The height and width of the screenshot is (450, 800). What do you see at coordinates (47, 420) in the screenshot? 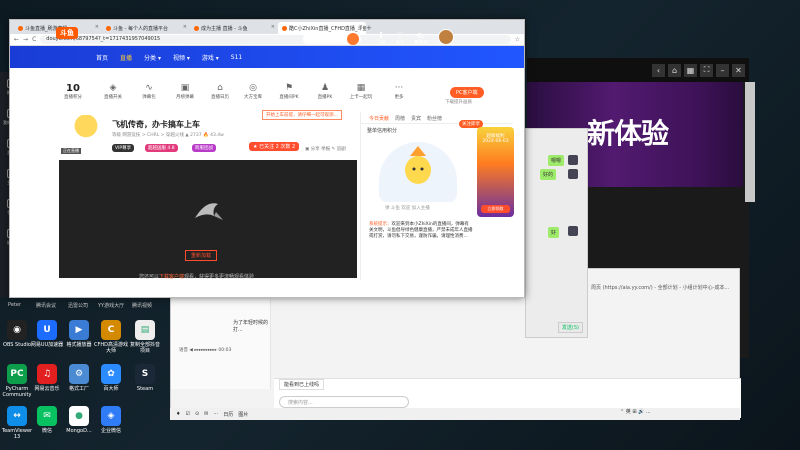
I see `desktop-icon: ✉ 微信` at bounding box center [47, 420].